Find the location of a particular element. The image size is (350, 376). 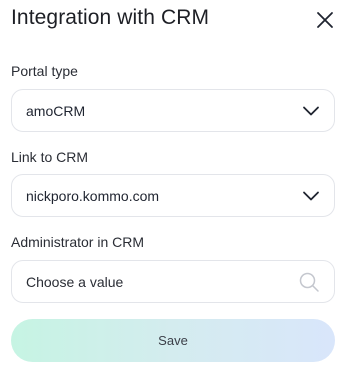

link-to-crm-value: nickporo.kommo.com is located at coordinates (93, 195).